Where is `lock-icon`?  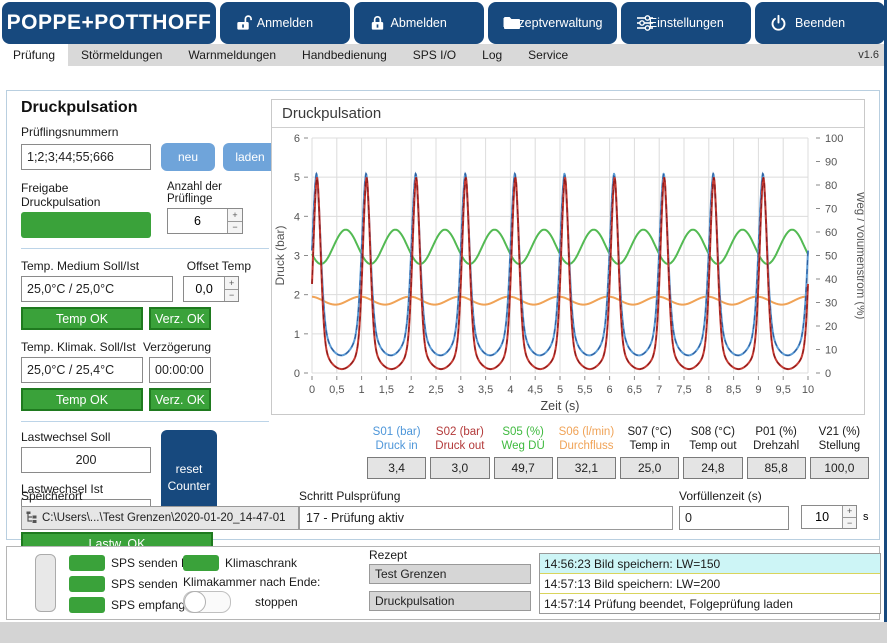 lock-icon is located at coordinates (377, 23).